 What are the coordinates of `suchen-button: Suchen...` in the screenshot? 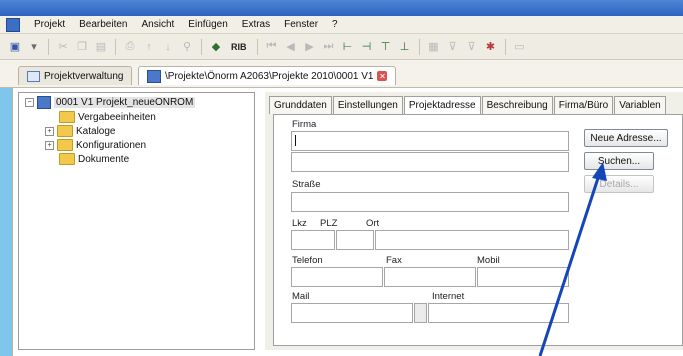 It's located at (619, 161).